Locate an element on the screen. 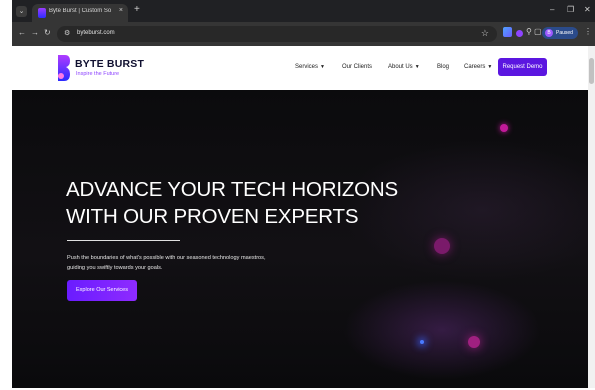 Image resolution: width=595 pixels, height=390 pixels. nav-blog: Blog is located at coordinates (443, 67).